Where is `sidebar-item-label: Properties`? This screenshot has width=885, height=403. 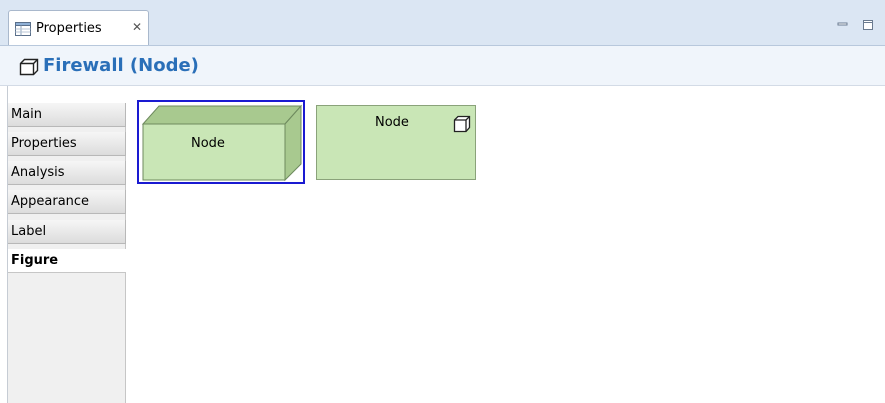 sidebar-item-label: Properties is located at coordinates (44, 143).